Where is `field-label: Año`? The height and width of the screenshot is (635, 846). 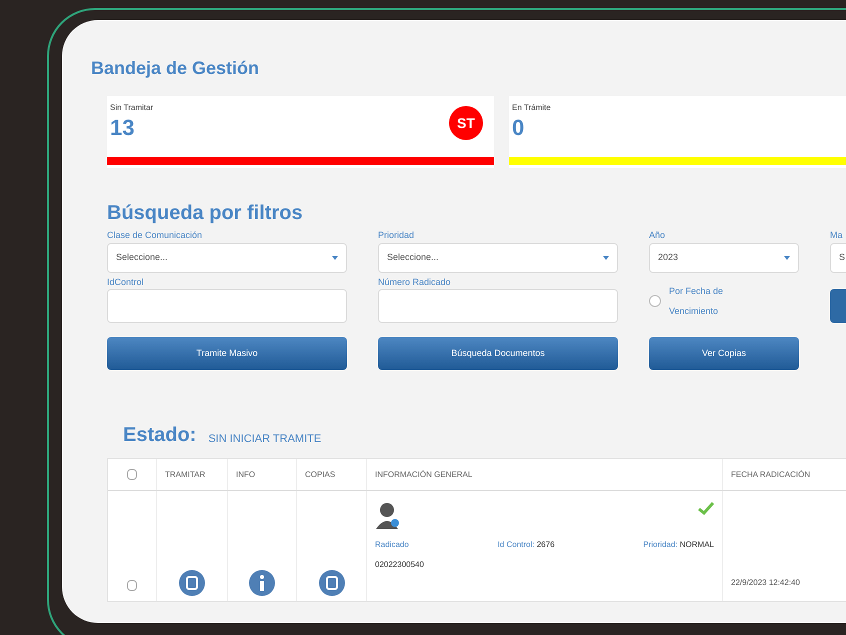
field-label: Año is located at coordinates (657, 235).